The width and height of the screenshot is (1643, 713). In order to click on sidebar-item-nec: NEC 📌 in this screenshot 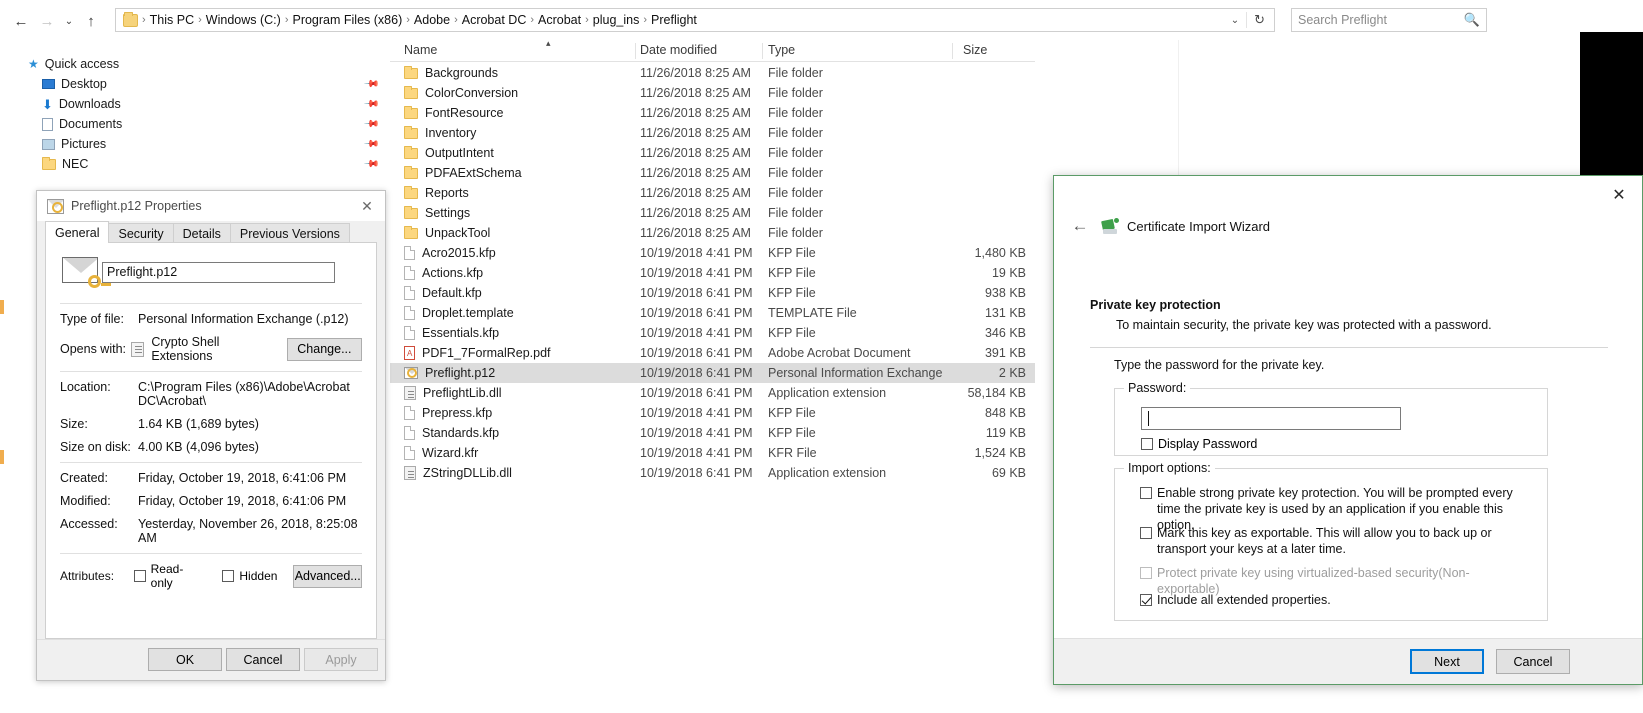, I will do `click(195, 164)`.